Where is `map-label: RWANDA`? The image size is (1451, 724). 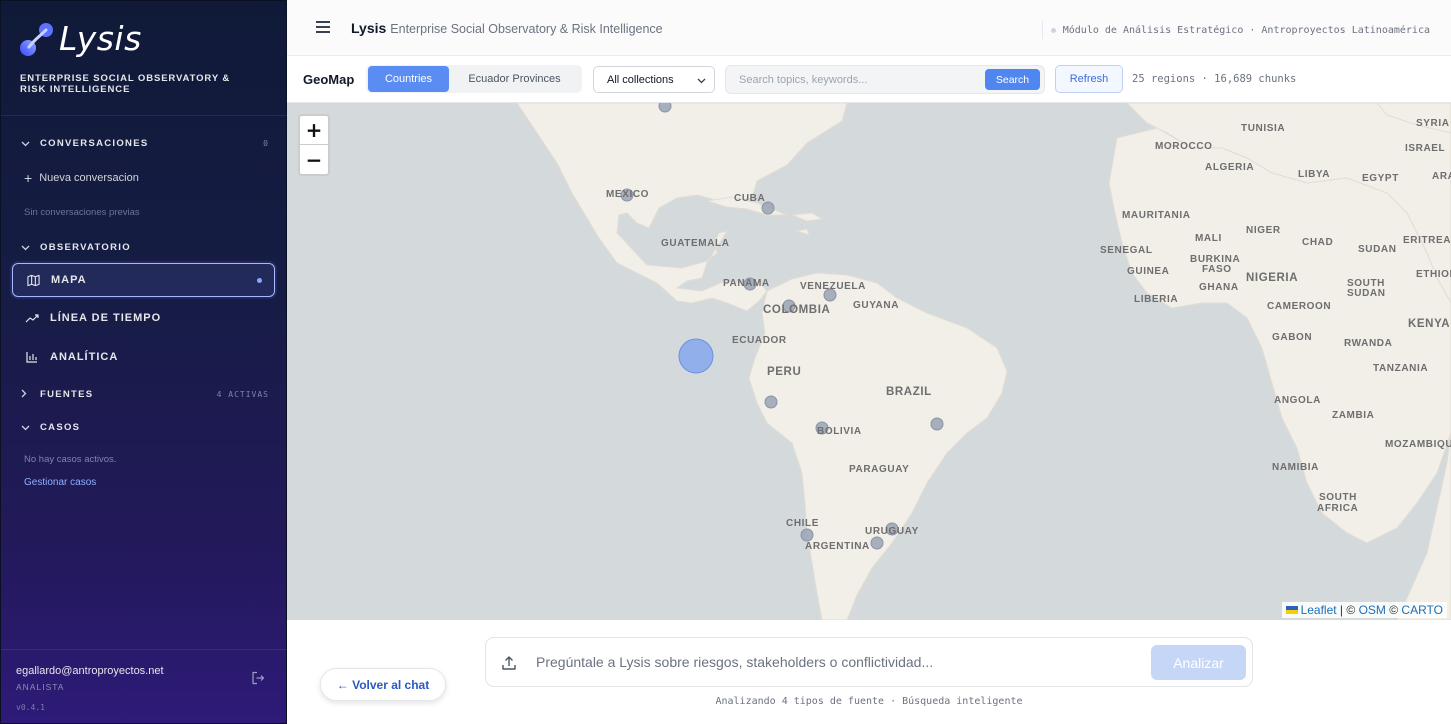
map-label: RWANDA is located at coordinates (1368, 343).